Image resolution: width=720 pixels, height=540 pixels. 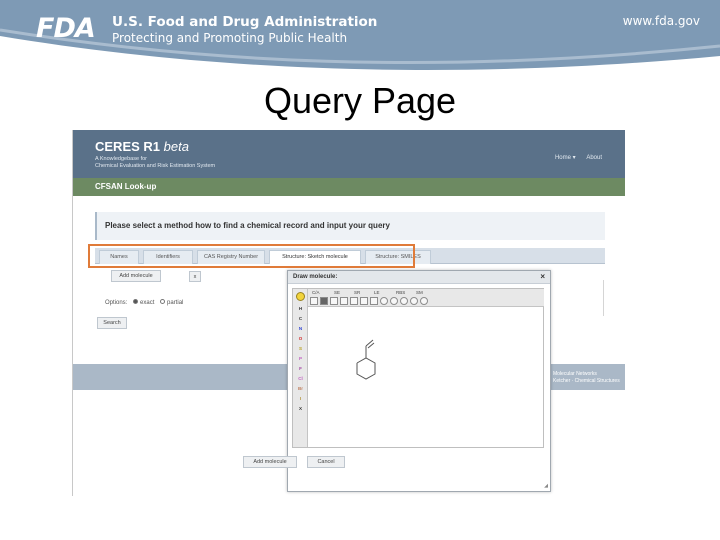 I want to click on tab-names: Names, so click(x=119, y=257).